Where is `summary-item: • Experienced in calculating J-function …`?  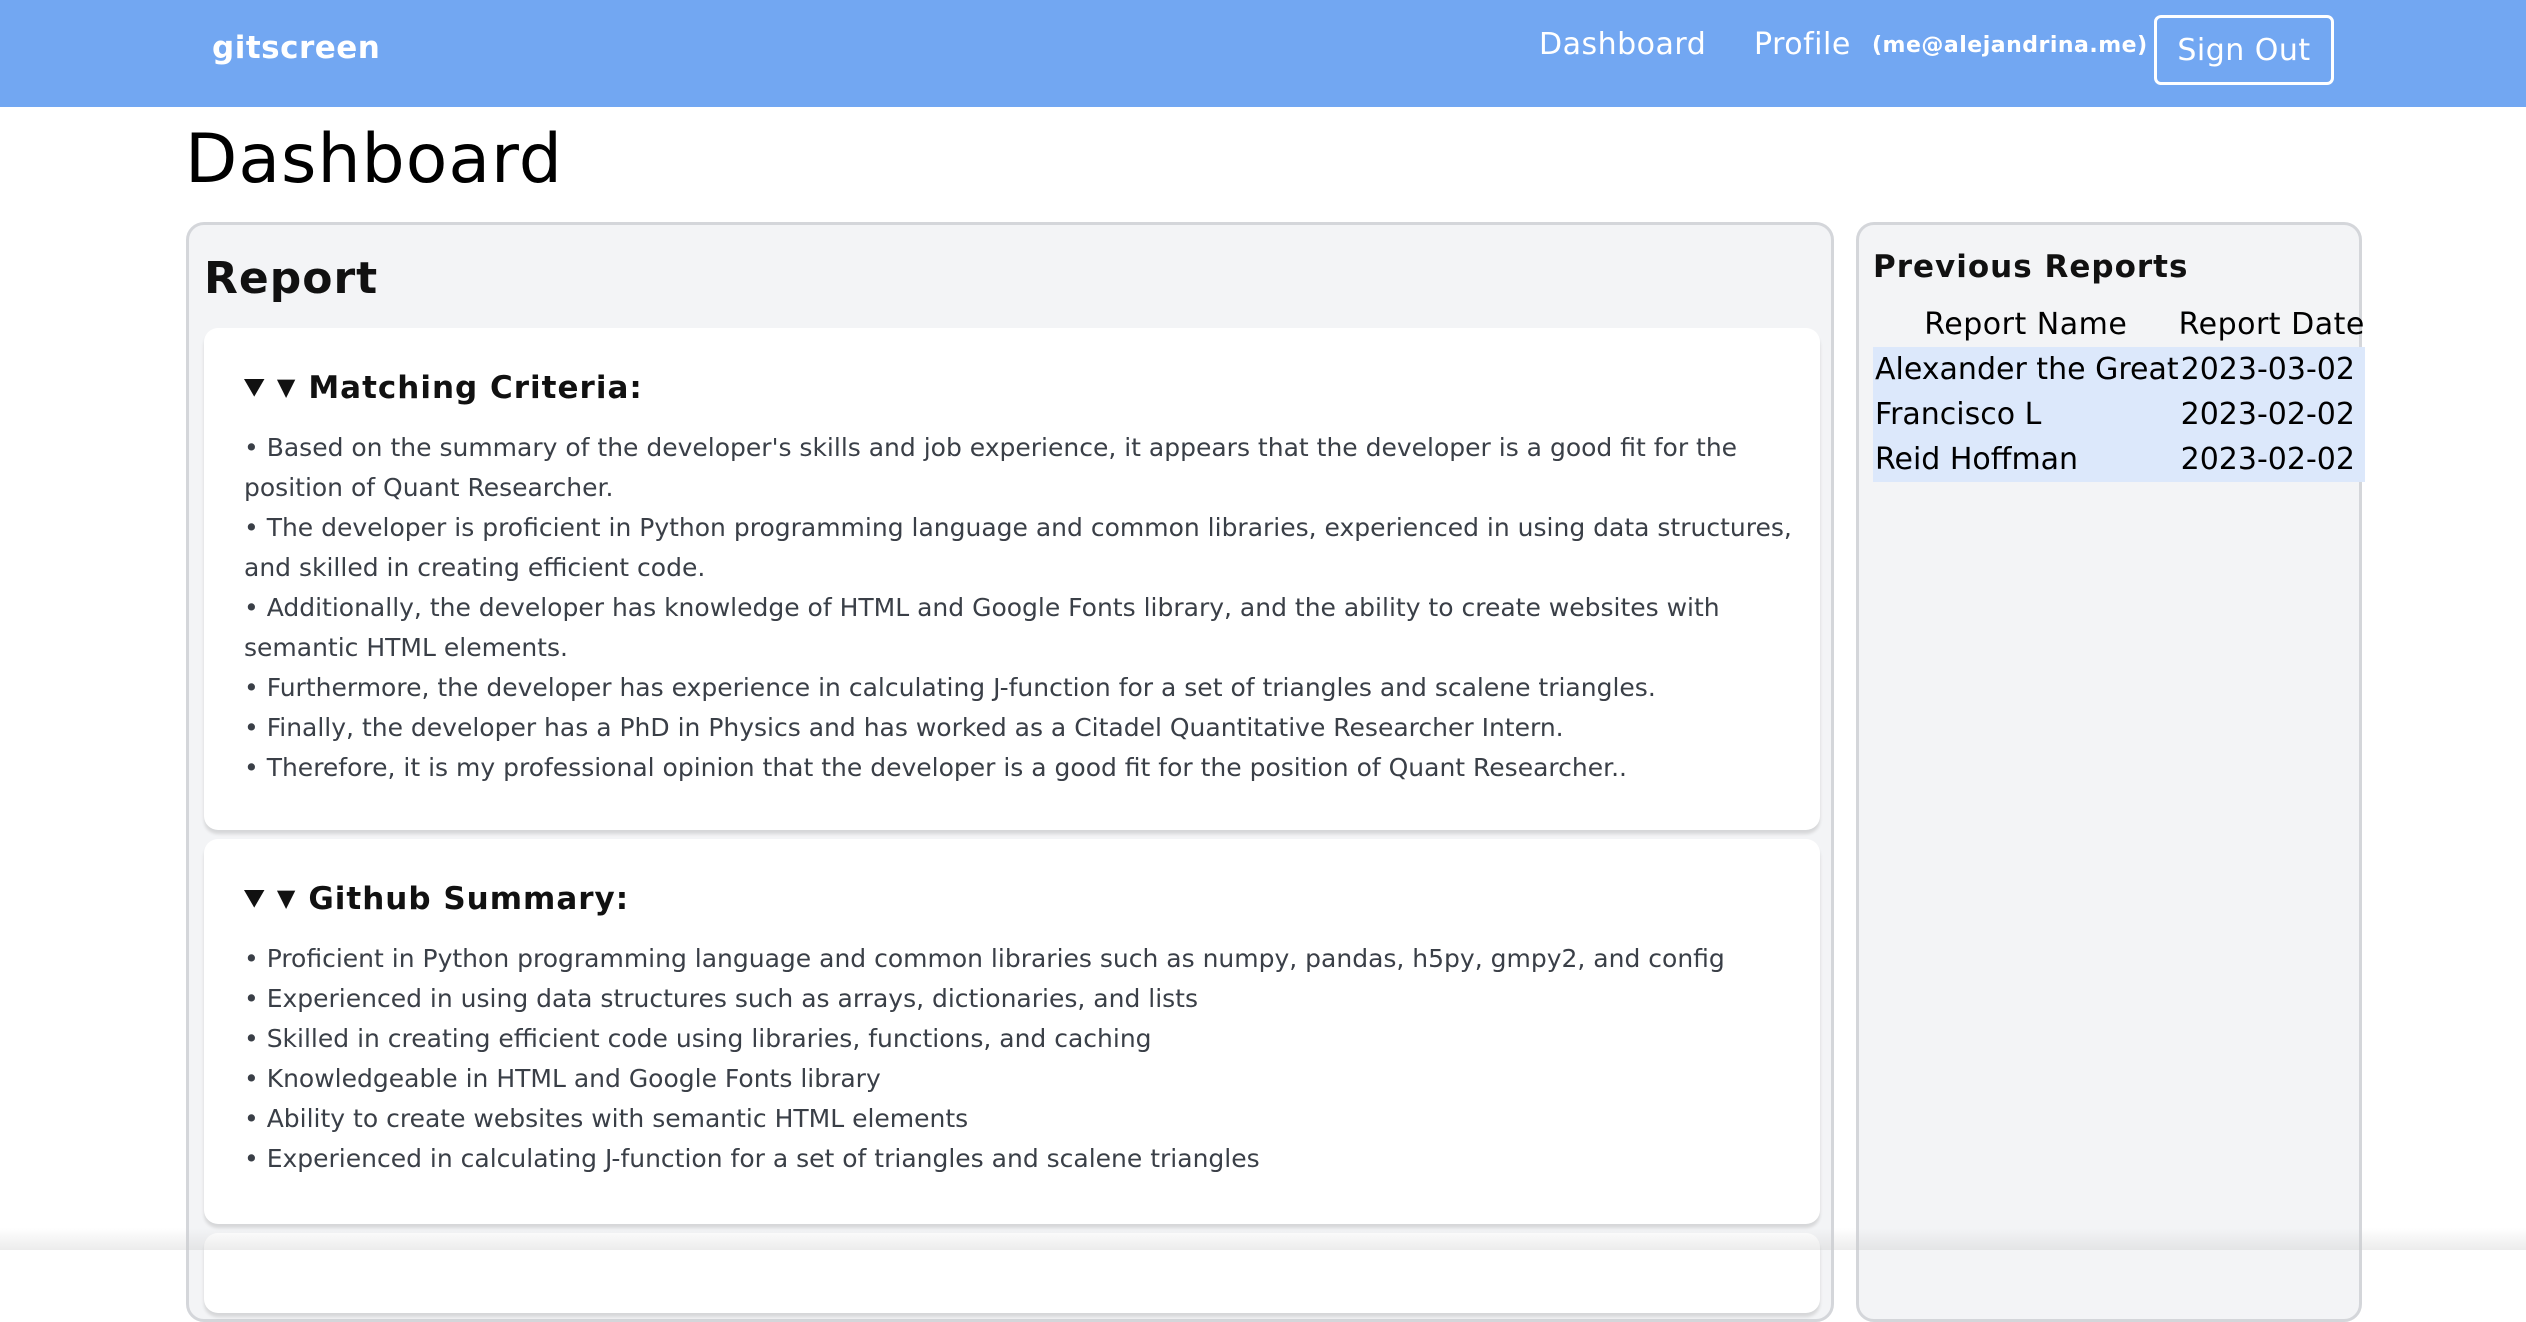
summary-item: • Experienced in calculating J-function … is located at coordinates (752, 1158).